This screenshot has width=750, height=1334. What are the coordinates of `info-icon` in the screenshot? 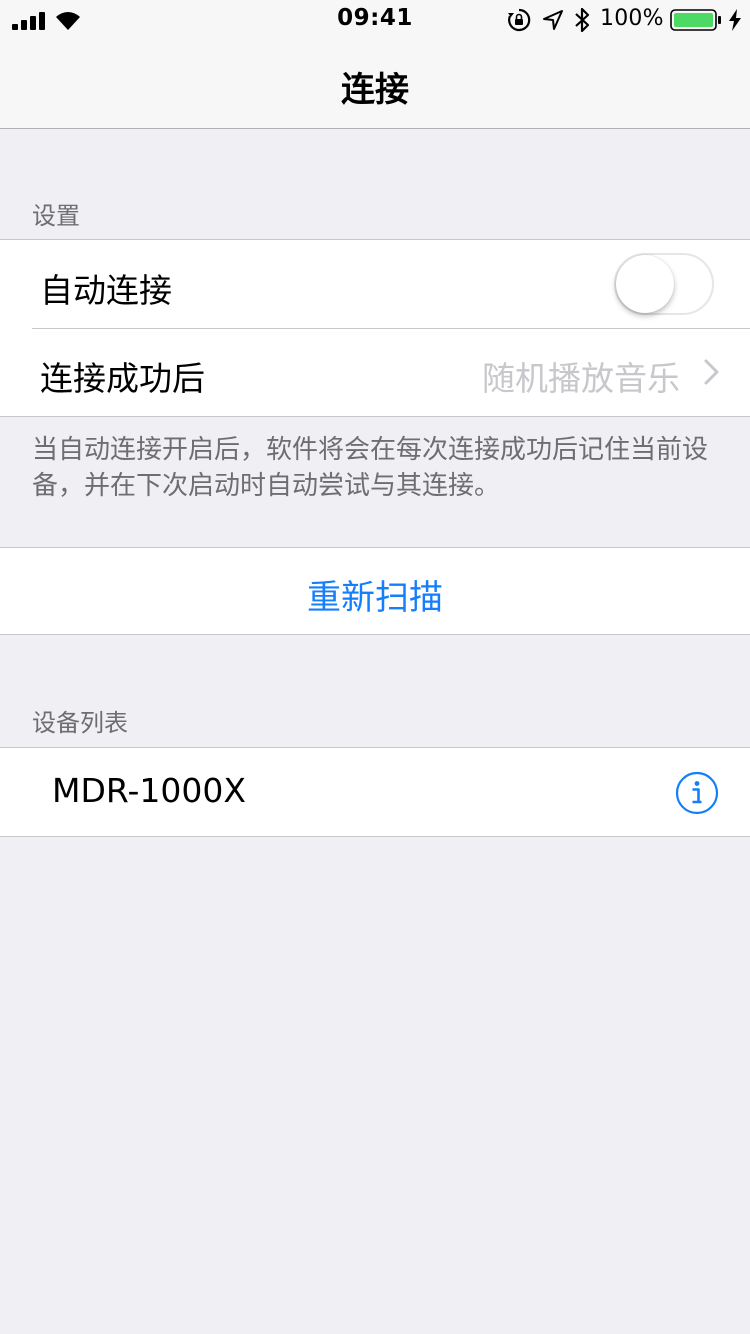 It's located at (697, 793).